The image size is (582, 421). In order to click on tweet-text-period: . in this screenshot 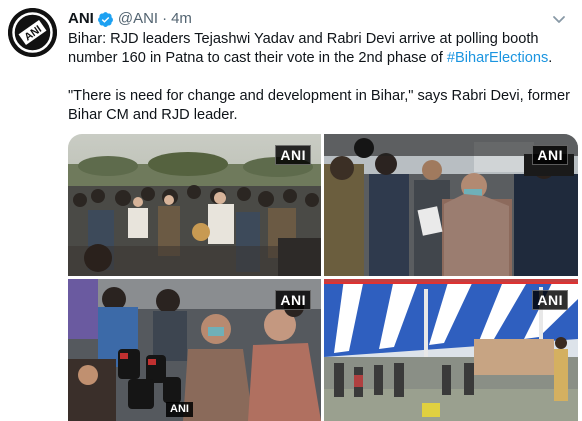, I will do `click(550, 58)`.